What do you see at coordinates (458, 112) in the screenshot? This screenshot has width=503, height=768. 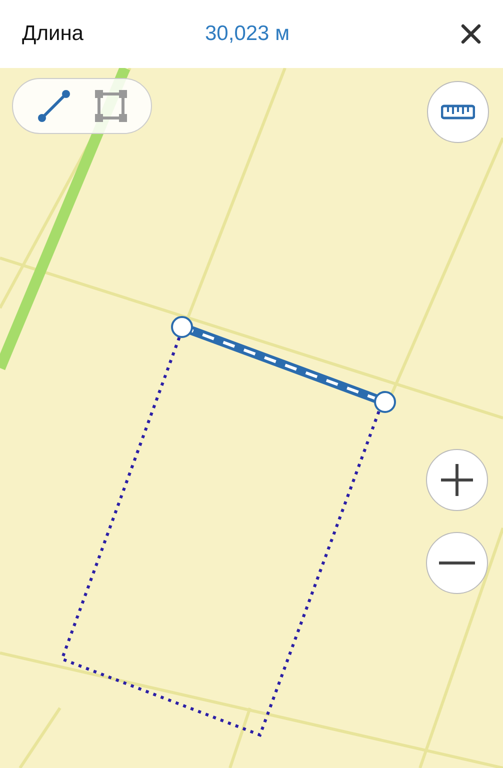 I see `ruler-icon` at bounding box center [458, 112].